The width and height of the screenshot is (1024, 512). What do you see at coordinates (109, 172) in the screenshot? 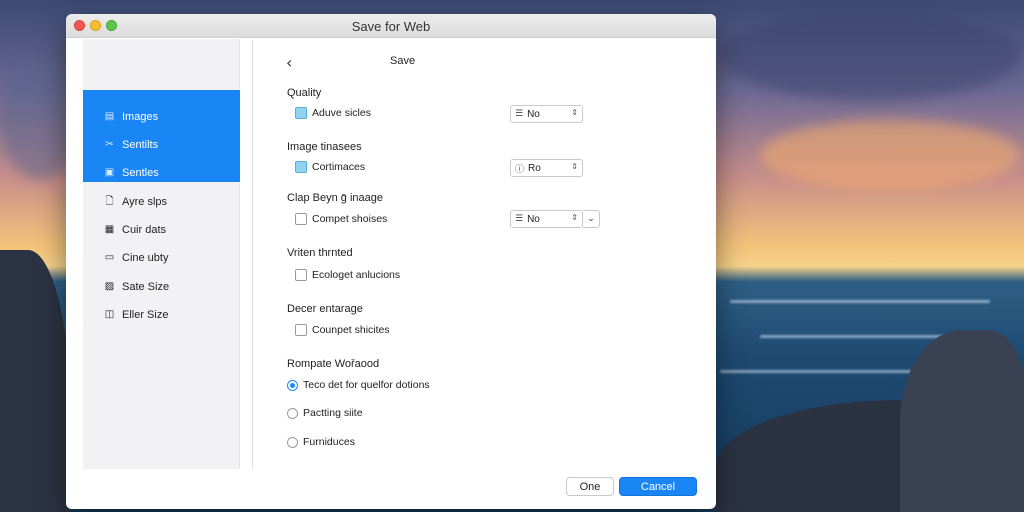
I see `frames-icon: ▣` at bounding box center [109, 172].